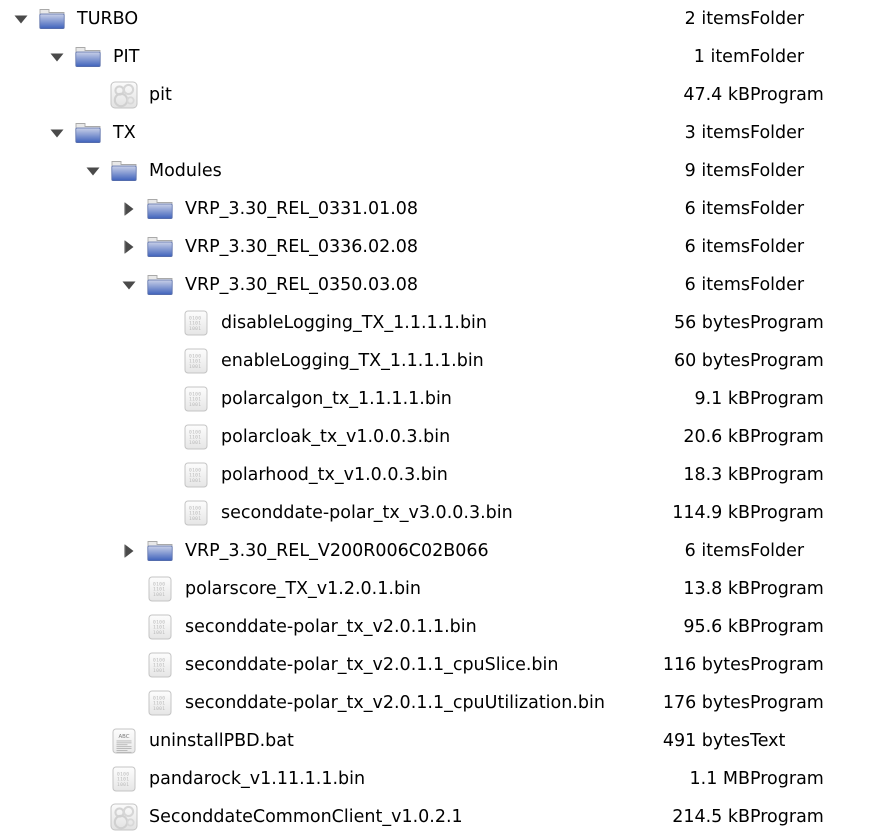 The image size is (872, 840). I want to click on tree-row: pit 47.4 kB Program, so click(436, 95).